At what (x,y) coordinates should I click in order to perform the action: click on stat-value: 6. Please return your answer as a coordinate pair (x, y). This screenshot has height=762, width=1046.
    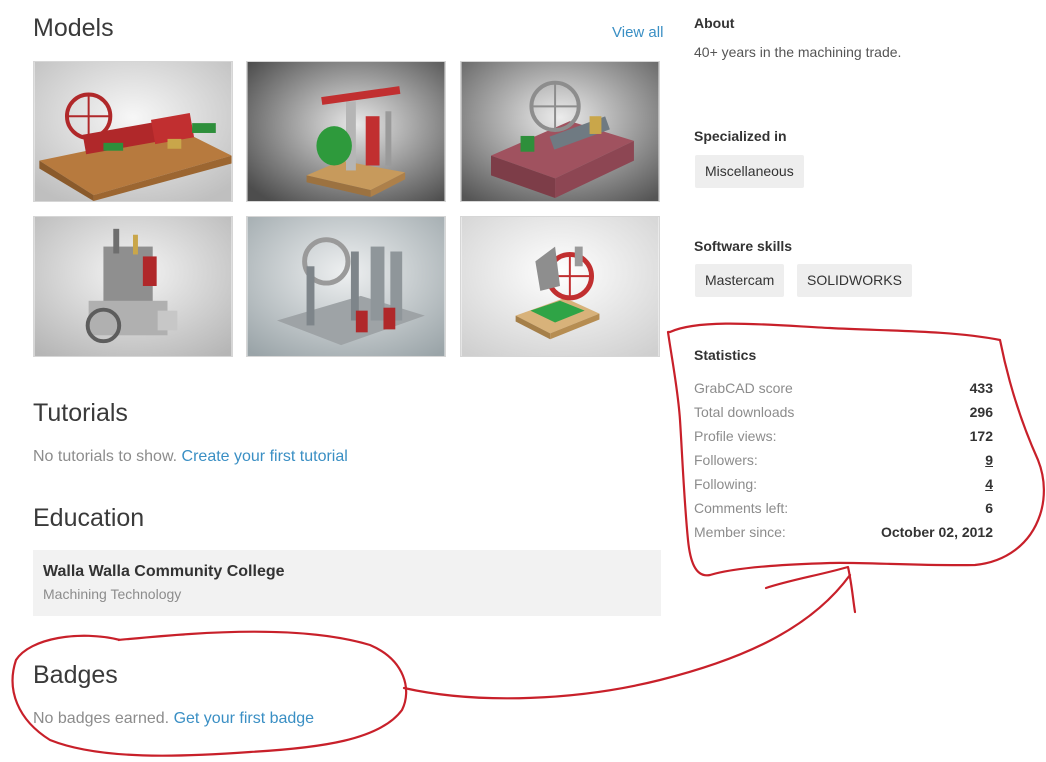
    Looking at the image, I should click on (989, 508).